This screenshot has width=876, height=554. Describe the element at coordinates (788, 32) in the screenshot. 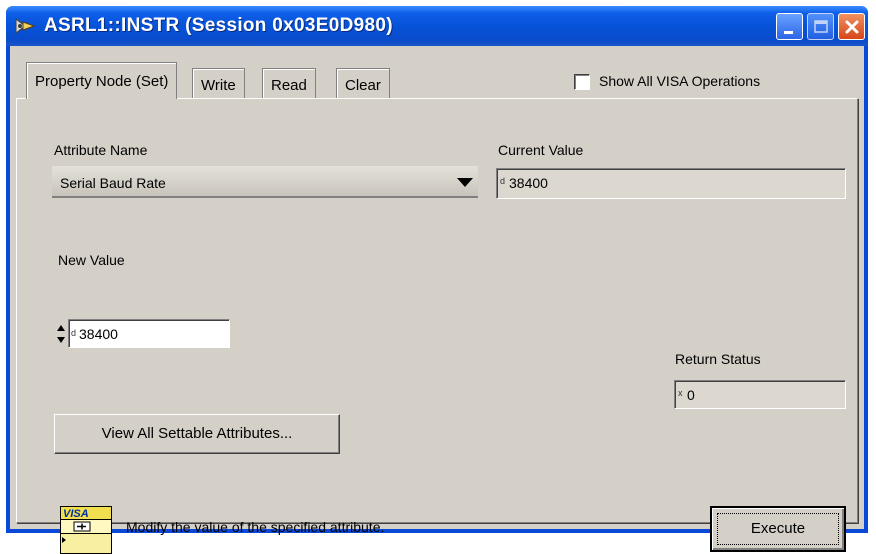

I see `minimize-icon` at that location.